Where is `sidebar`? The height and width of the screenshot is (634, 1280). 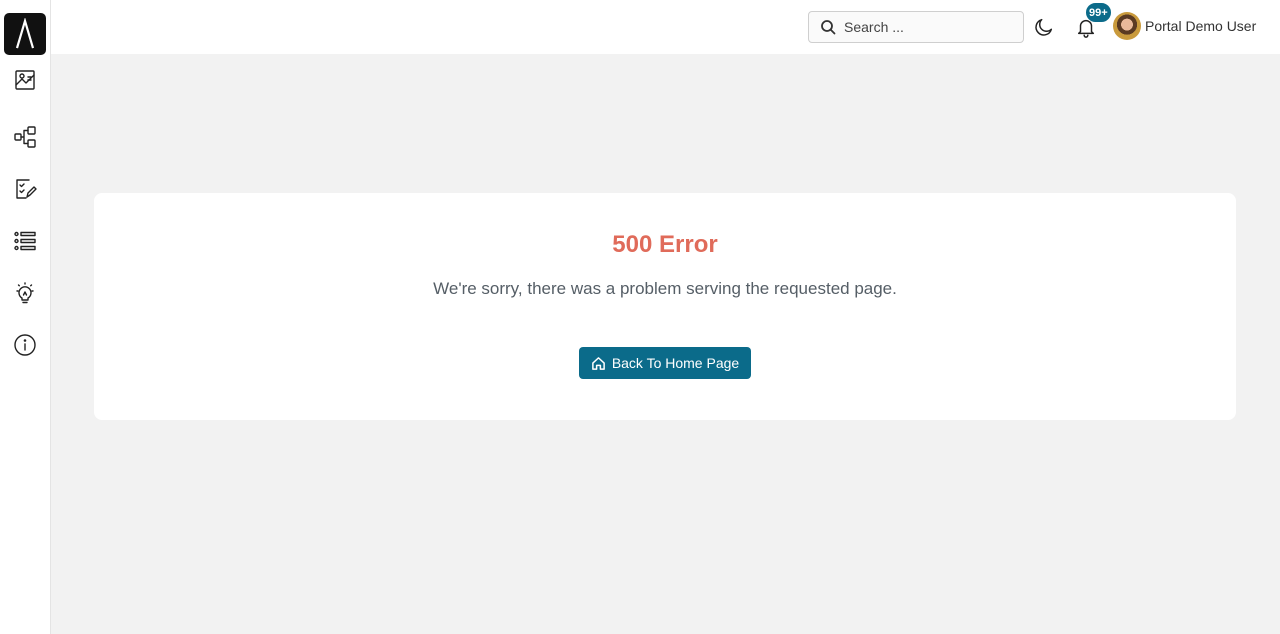 sidebar is located at coordinates (25, 317).